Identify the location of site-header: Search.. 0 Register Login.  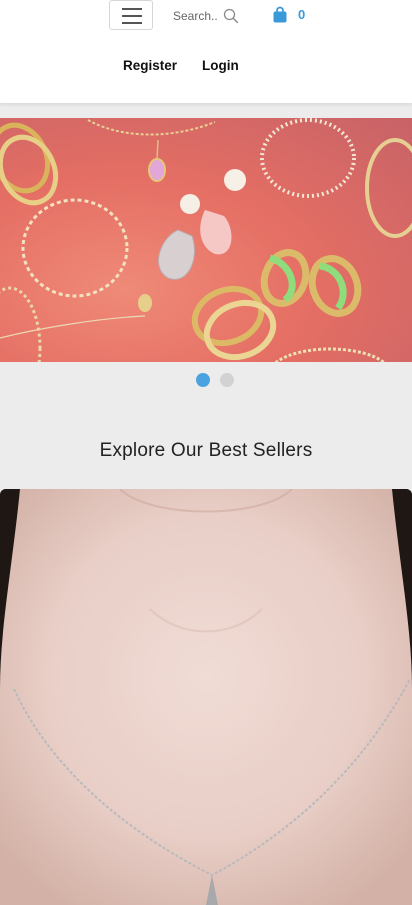
(206, 51).